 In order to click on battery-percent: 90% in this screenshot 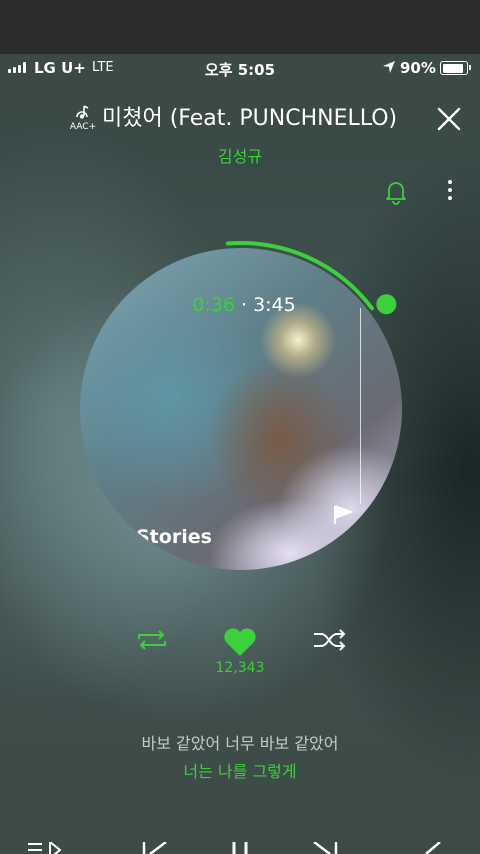, I will do `click(418, 68)`.